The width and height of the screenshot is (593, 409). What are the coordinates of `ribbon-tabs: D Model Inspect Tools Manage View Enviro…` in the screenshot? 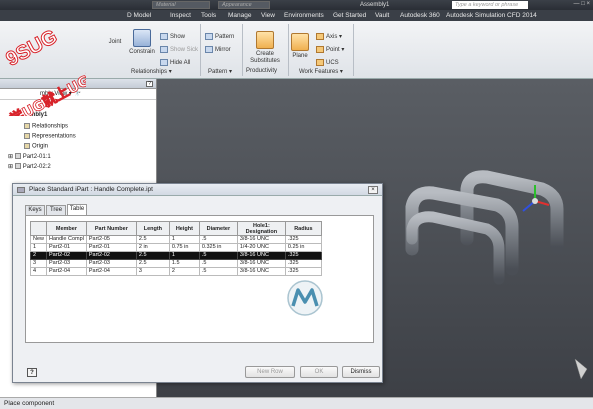 It's located at (296, 15).